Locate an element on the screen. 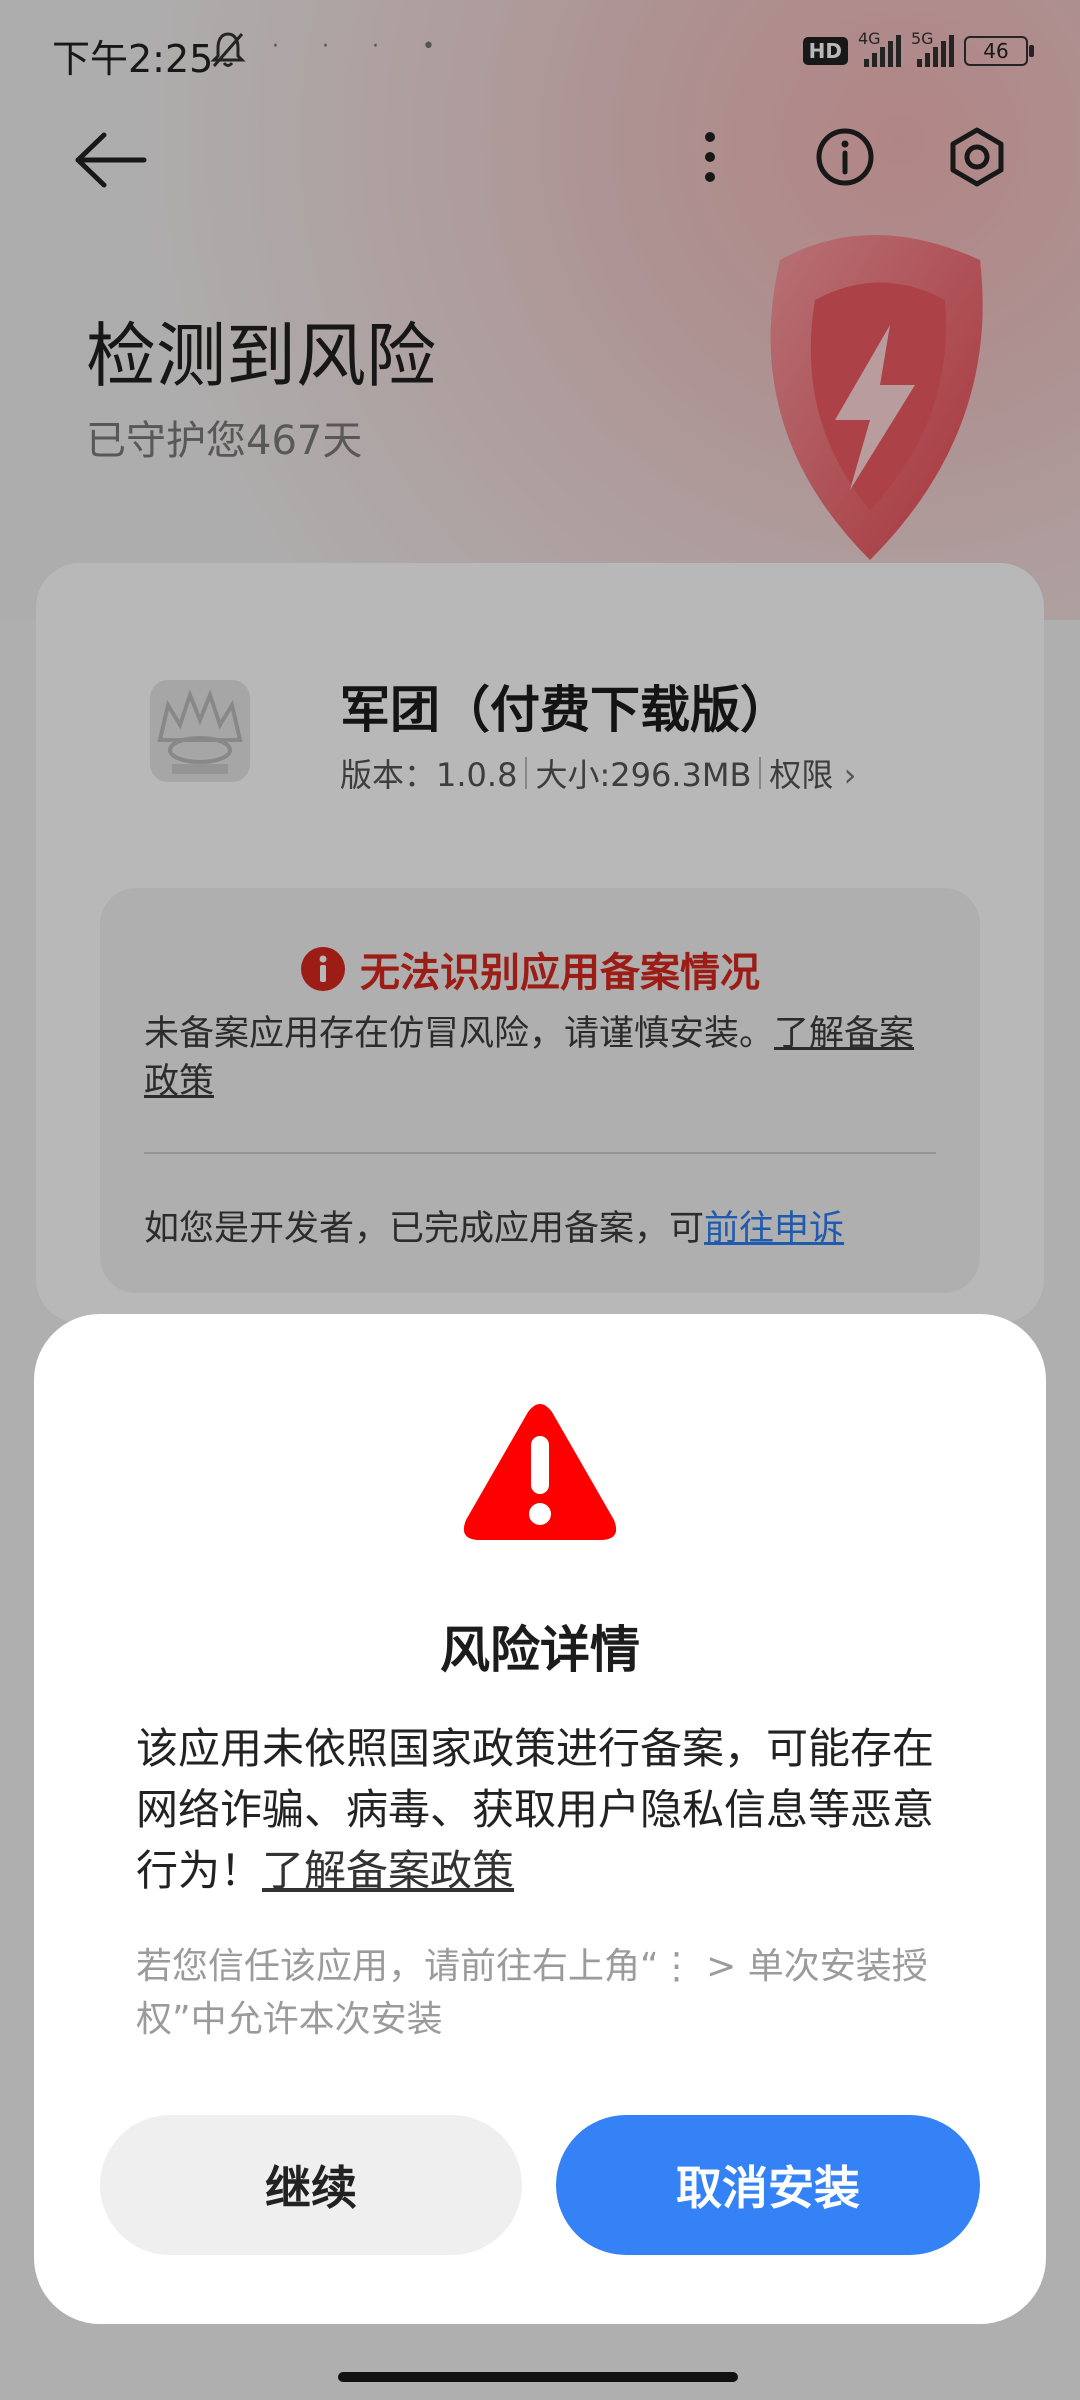 The image size is (1080, 2400). home-indicator is located at coordinates (538, 2377).